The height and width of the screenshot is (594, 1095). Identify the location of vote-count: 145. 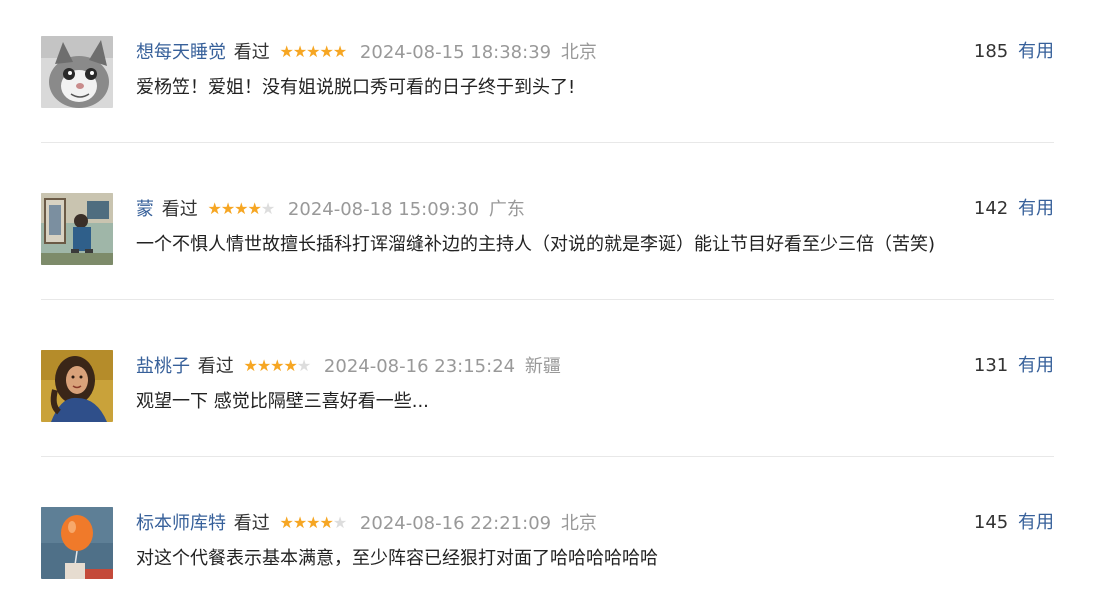
(991, 522).